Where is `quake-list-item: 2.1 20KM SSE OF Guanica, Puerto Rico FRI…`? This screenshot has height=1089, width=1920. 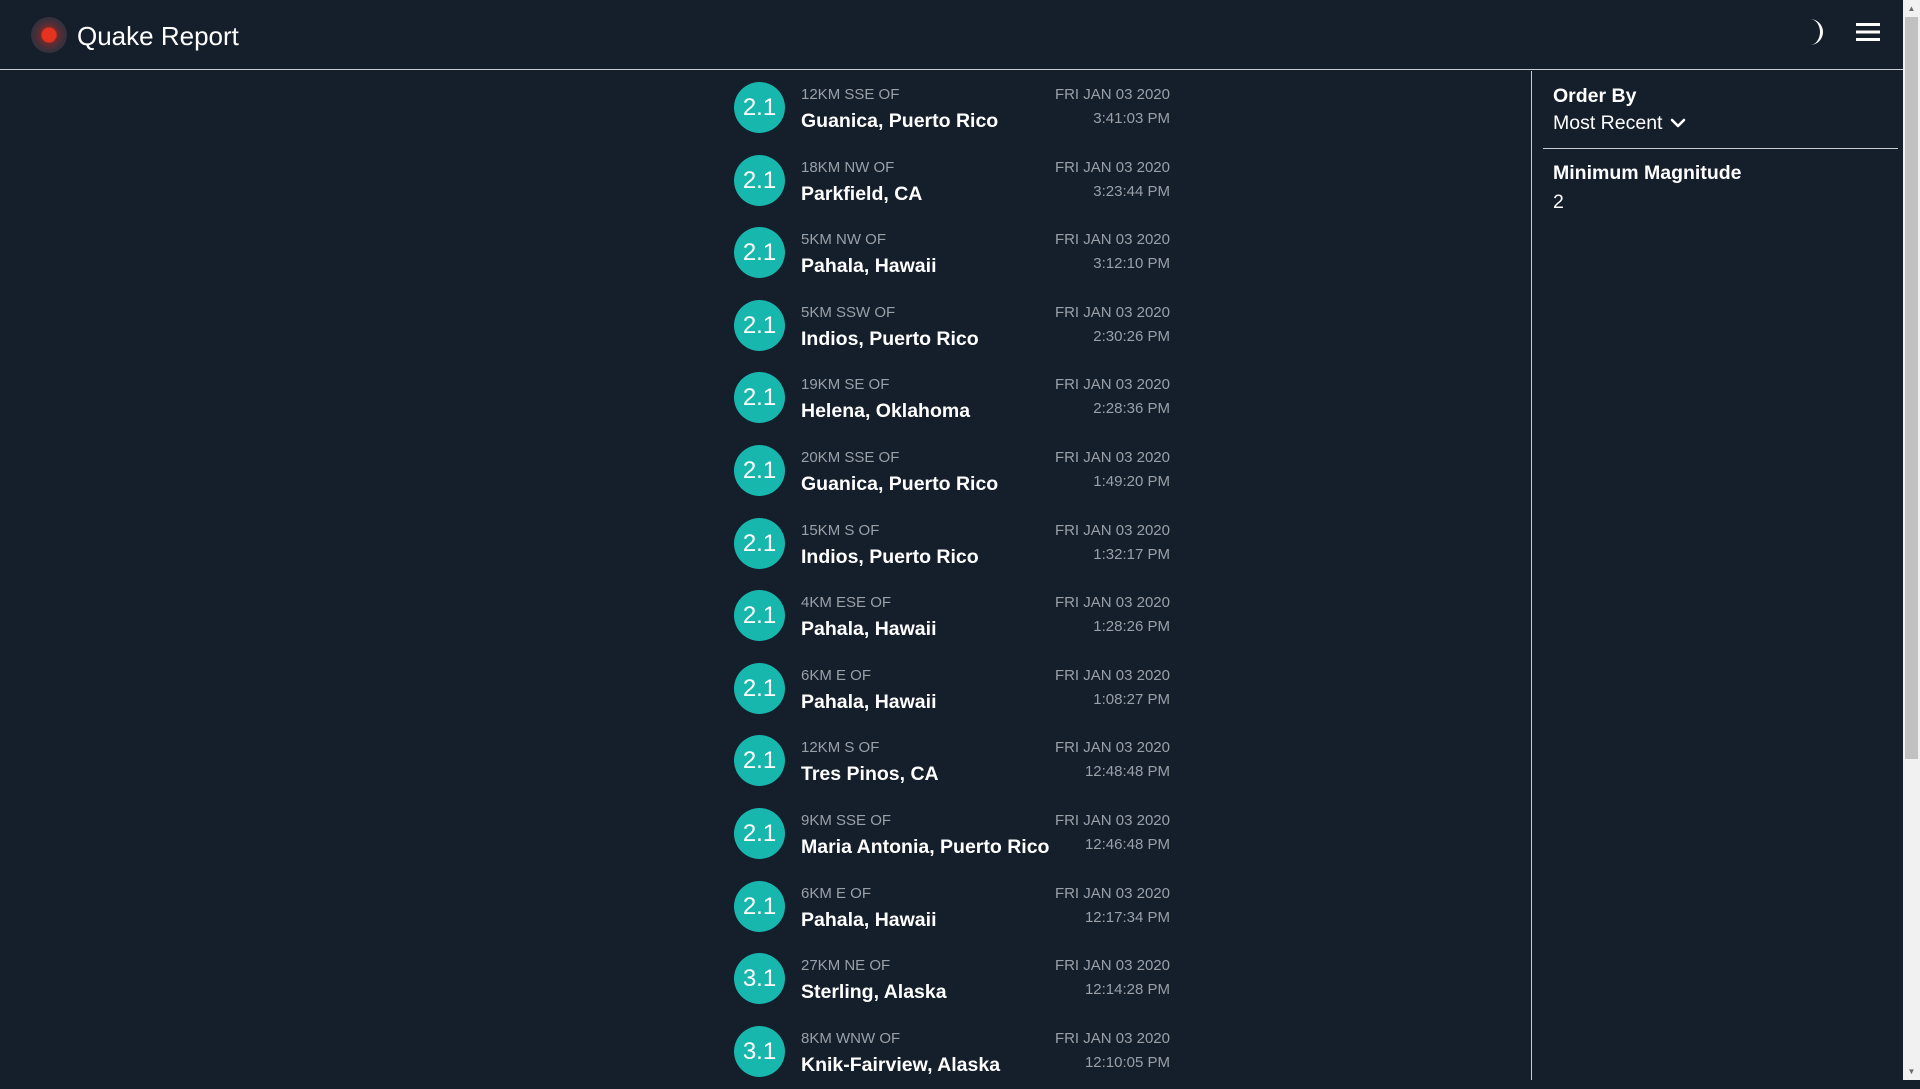 quake-list-item: 2.1 20KM SSE OF Guanica, Puerto Rico FRI… is located at coordinates (954, 472).